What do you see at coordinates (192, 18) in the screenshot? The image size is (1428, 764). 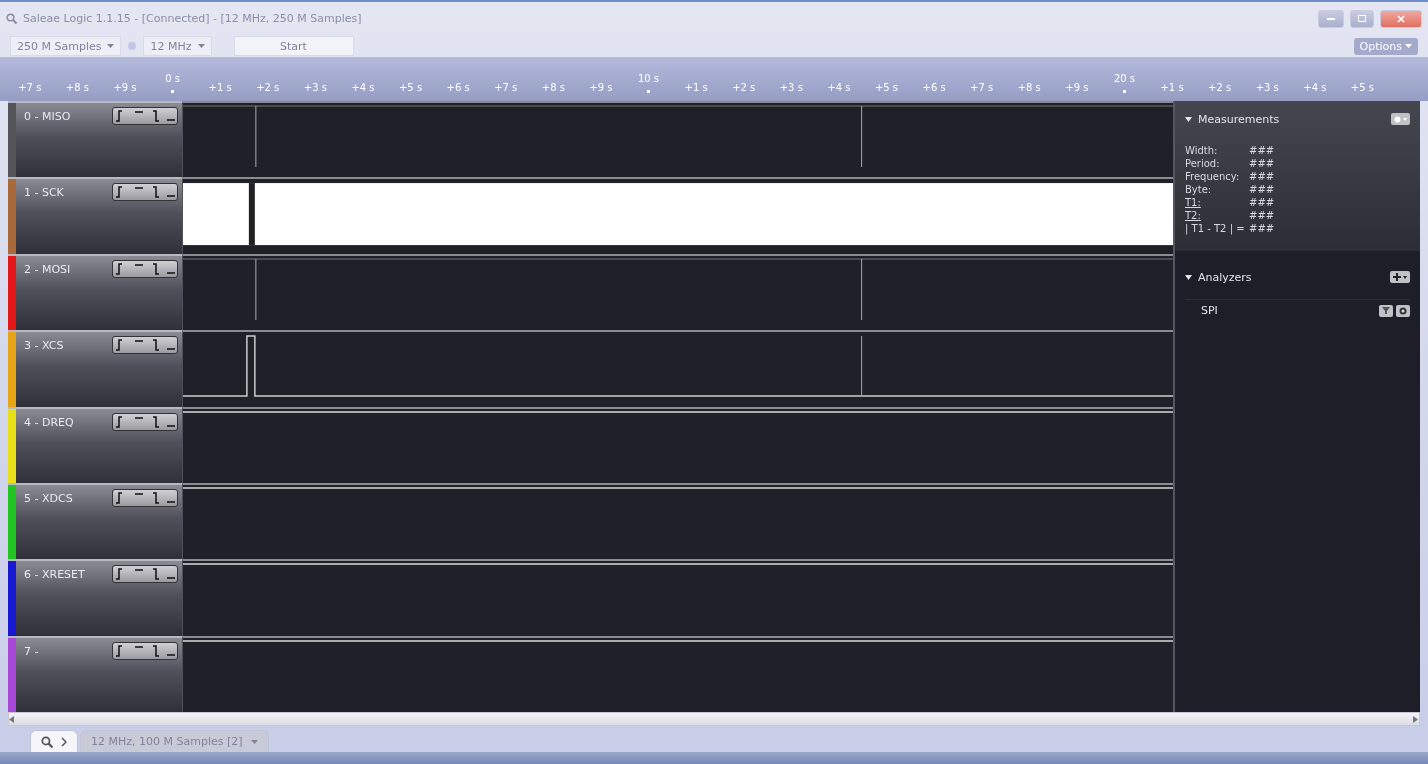 I see `window-title: Saleae Logic 1.1.15 - [Connected] - [12 MHz, 250 M Samples]` at bounding box center [192, 18].